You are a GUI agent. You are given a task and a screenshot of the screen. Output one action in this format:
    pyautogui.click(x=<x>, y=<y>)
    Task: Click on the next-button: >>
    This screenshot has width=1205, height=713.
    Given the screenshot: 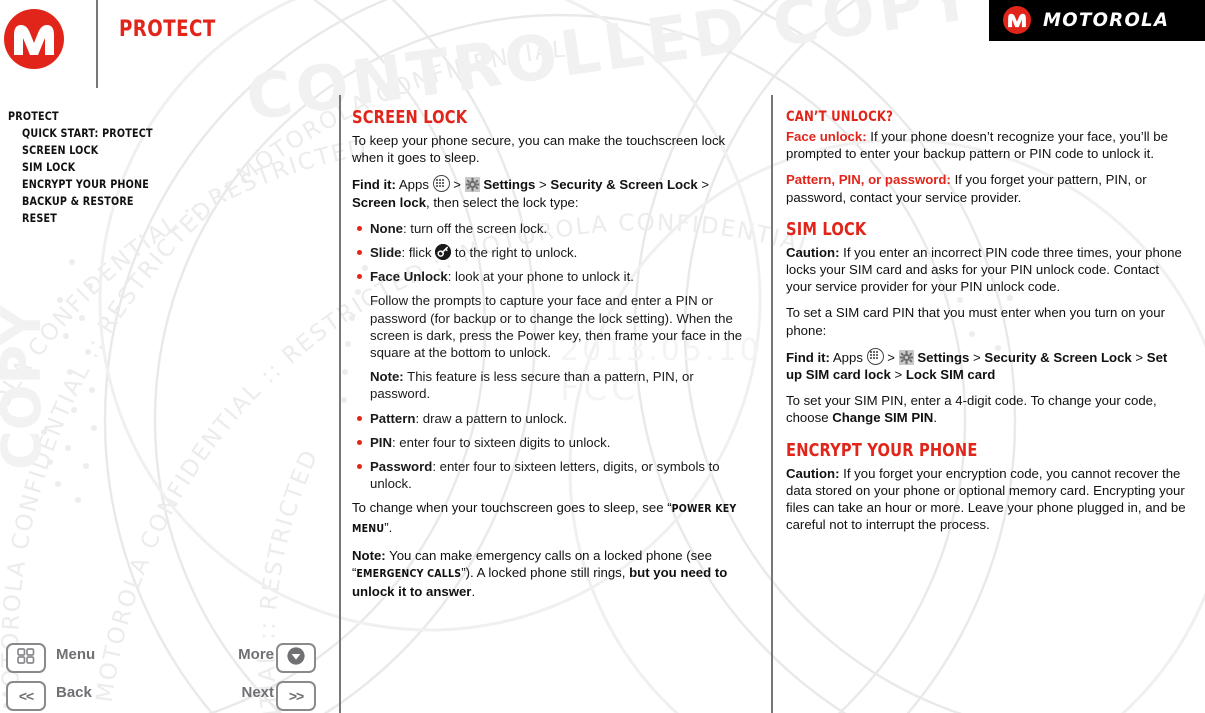 What is the action you would take?
    pyautogui.click(x=296, y=696)
    